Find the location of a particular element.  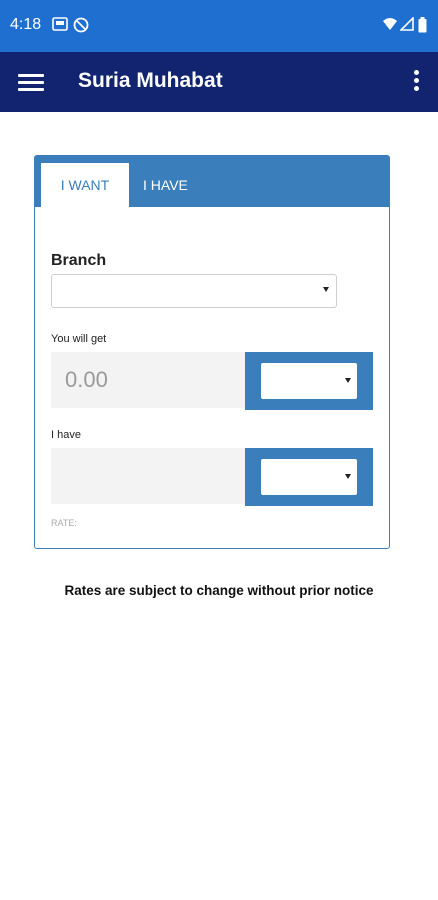

battery-icon is located at coordinates (422, 25).